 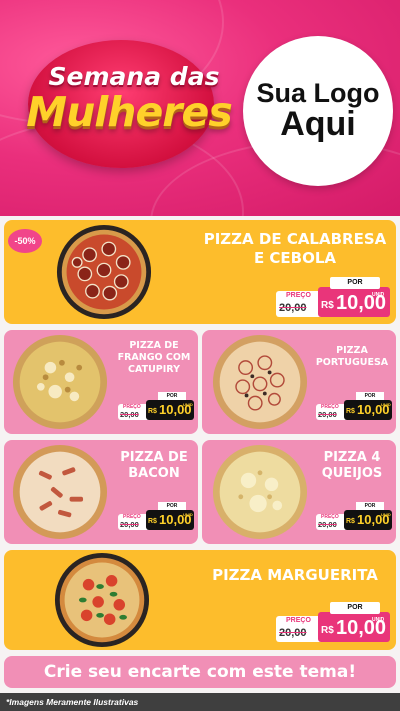 What do you see at coordinates (25, 241) in the screenshot?
I see `discount-badge: -50%` at bounding box center [25, 241].